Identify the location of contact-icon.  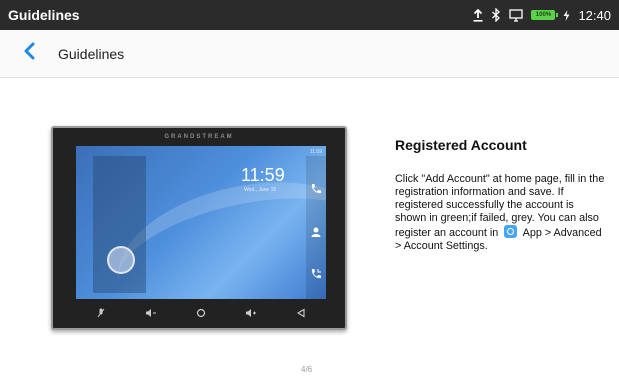
(316, 232).